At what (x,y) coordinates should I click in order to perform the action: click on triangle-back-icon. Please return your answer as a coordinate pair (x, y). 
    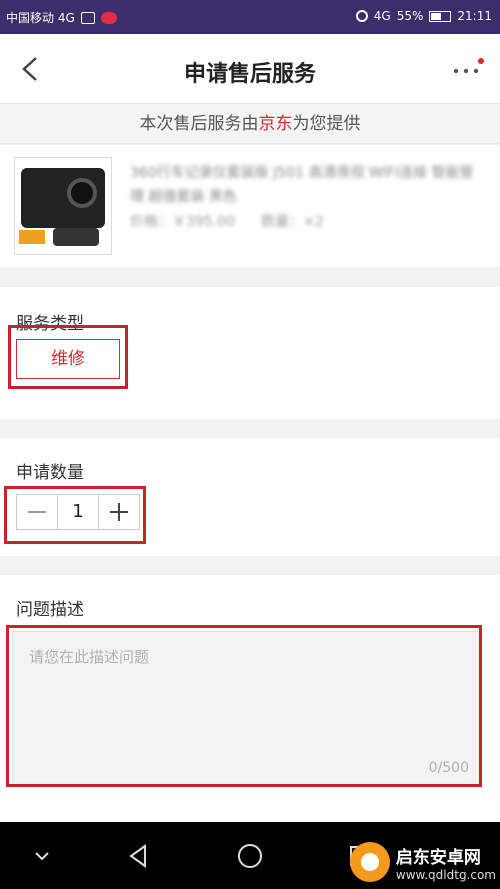
    Looking at the image, I should click on (137, 856).